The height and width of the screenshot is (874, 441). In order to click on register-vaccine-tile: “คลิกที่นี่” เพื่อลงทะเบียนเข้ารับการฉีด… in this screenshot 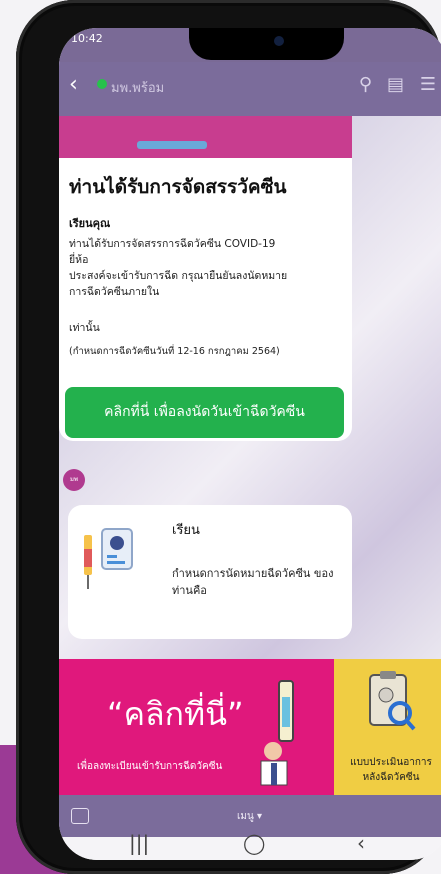, I will do `click(196, 727)`.